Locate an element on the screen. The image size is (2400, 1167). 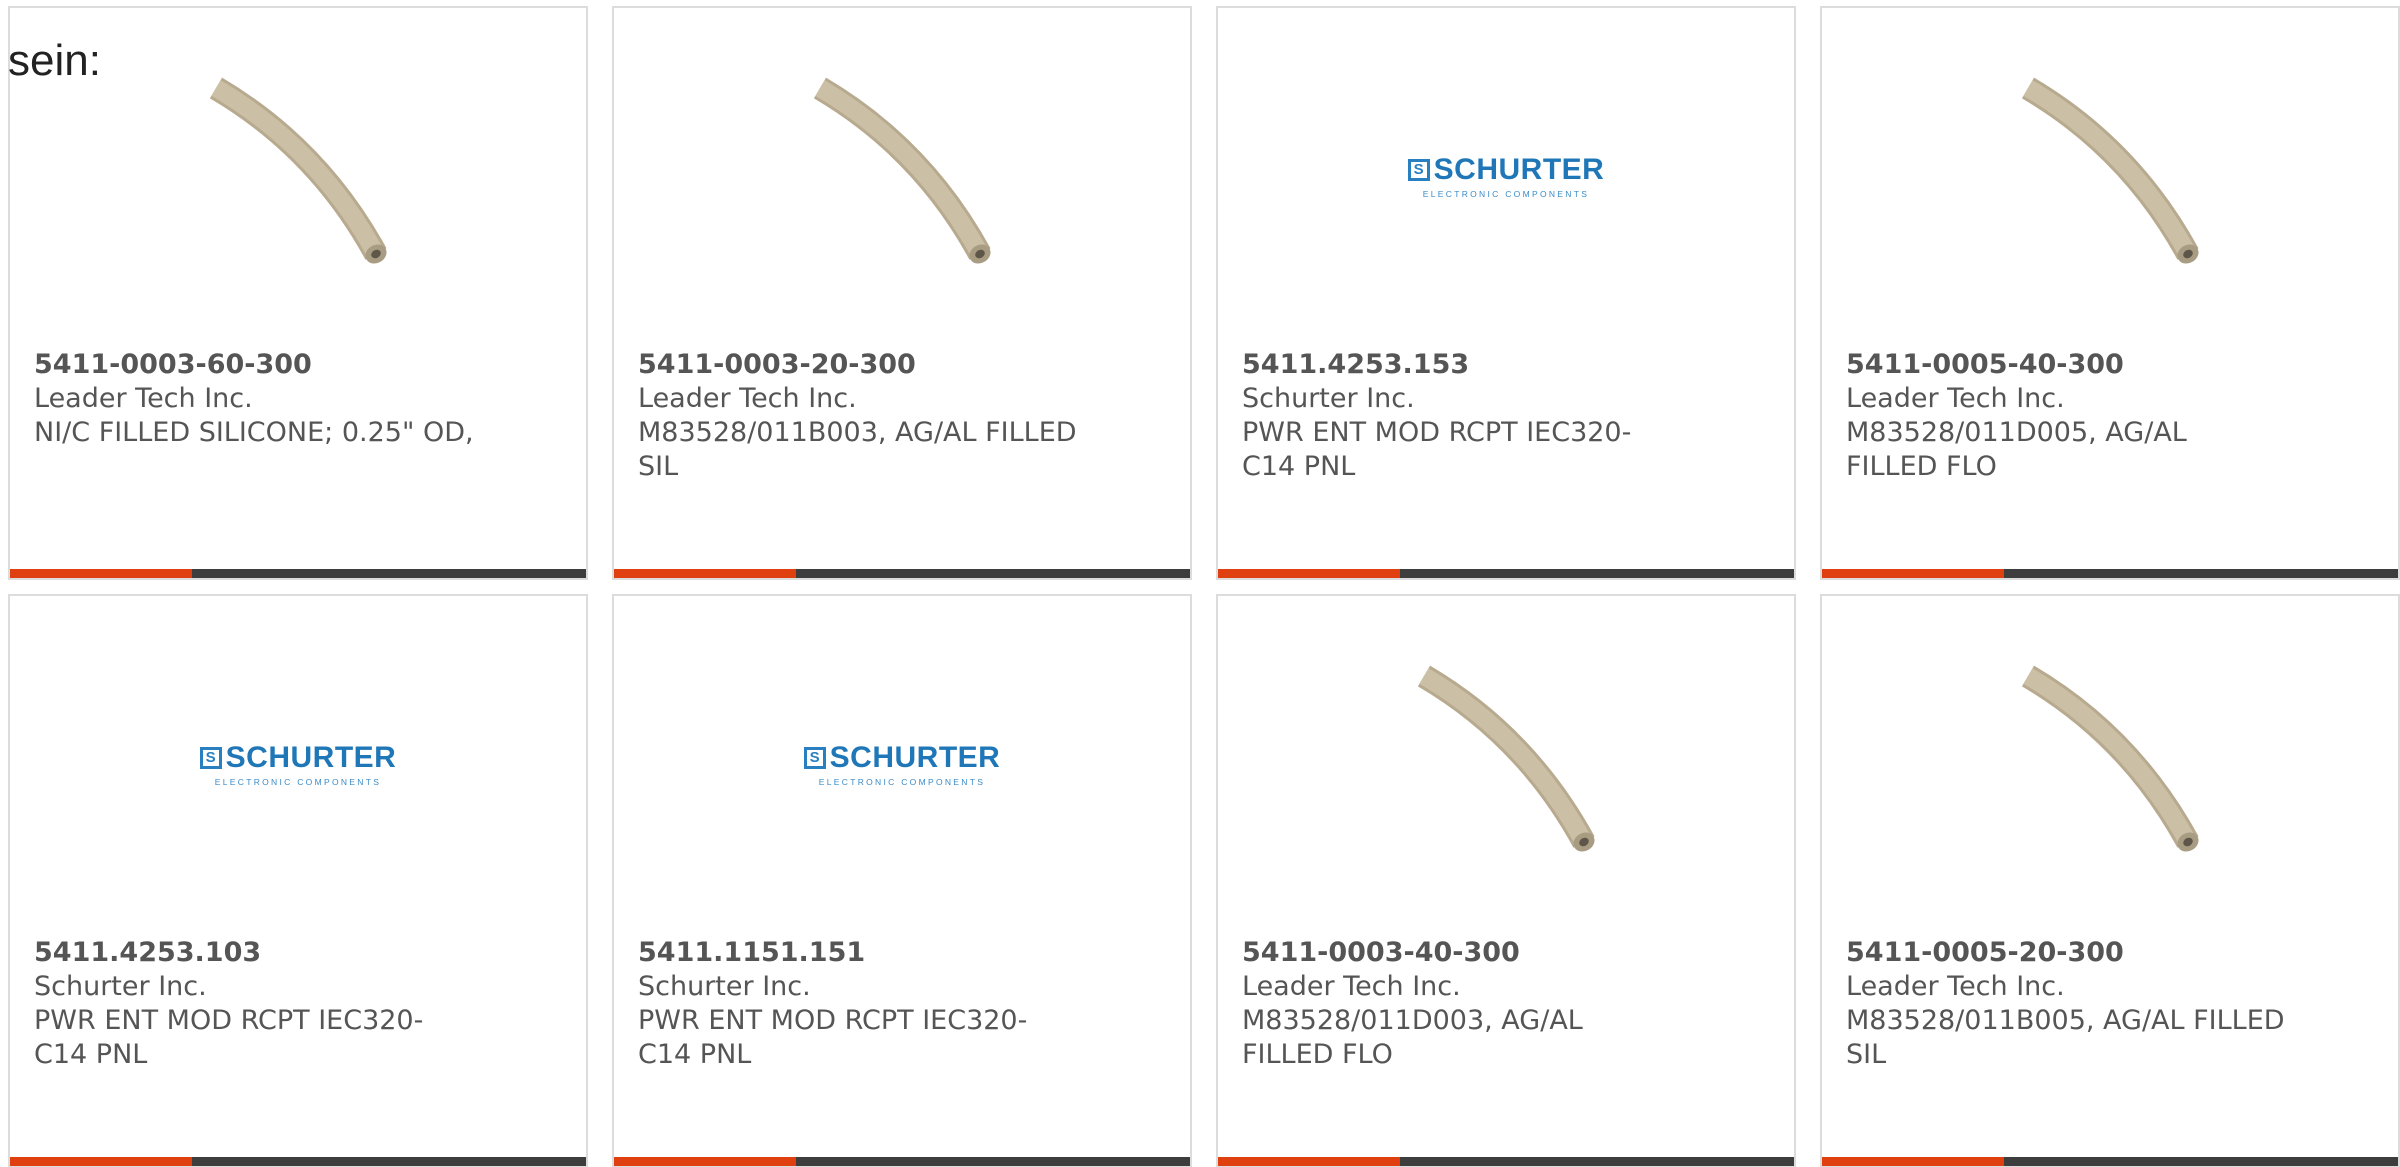
part-number-link: 5411.4253.153 is located at coordinates (1502, 365).